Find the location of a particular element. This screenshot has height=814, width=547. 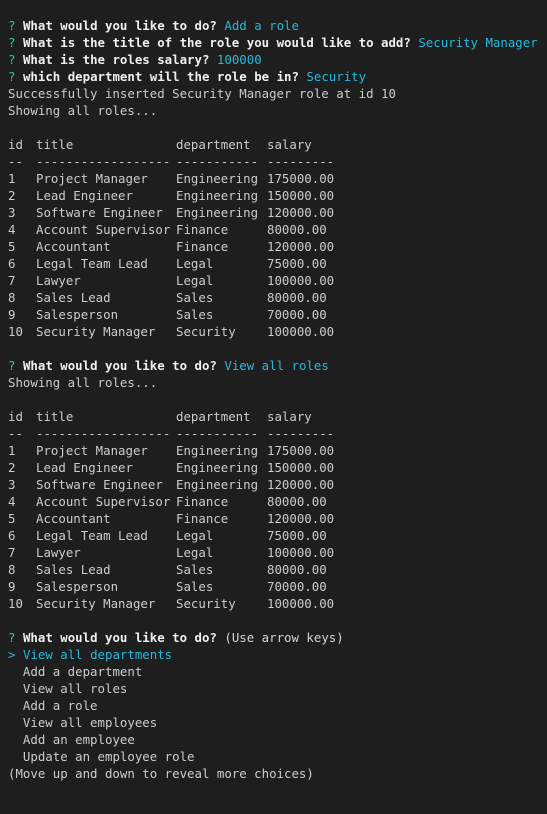

menu-item: Add an employee is located at coordinates (277, 739).